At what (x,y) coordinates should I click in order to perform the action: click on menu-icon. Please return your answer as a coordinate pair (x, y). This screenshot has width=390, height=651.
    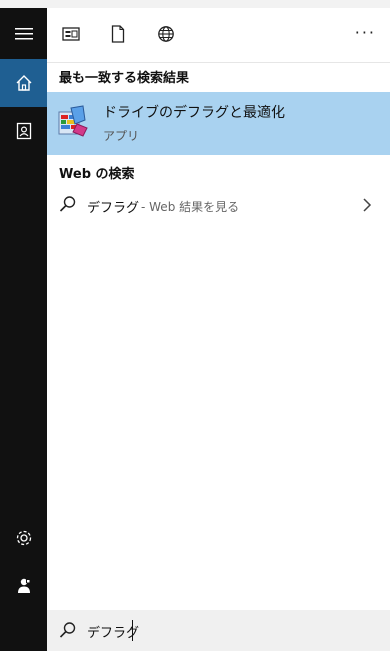
    Looking at the image, I should click on (23, 34).